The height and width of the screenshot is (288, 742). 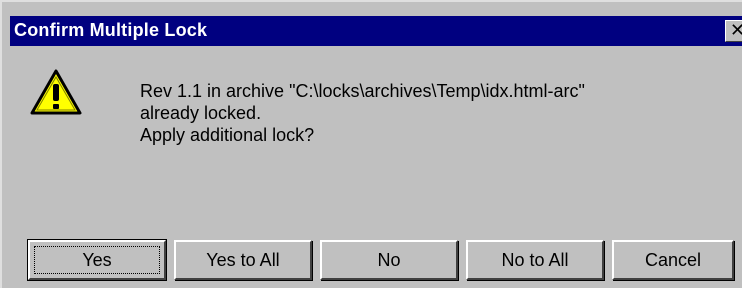 I want to click on yes-button-label: Yes, so click(x=97, y=259).